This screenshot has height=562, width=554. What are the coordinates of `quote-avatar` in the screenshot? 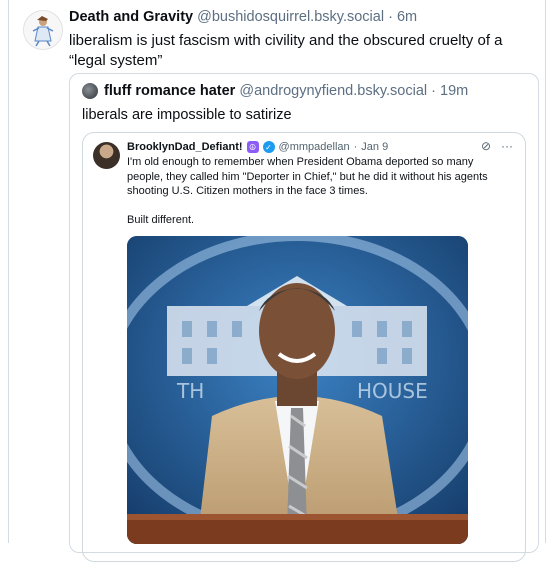 It's located at (90, 91).